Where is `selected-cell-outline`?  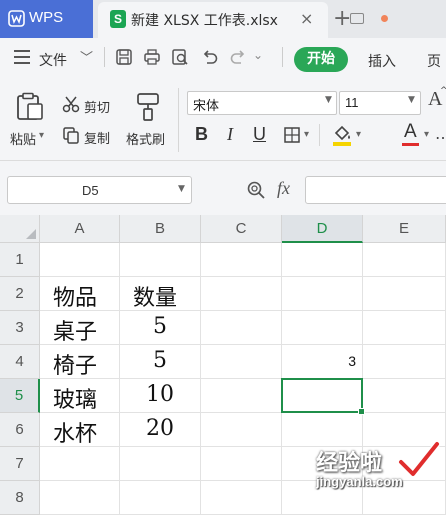 selected-cell-outline is located at coordinates (323, 396).